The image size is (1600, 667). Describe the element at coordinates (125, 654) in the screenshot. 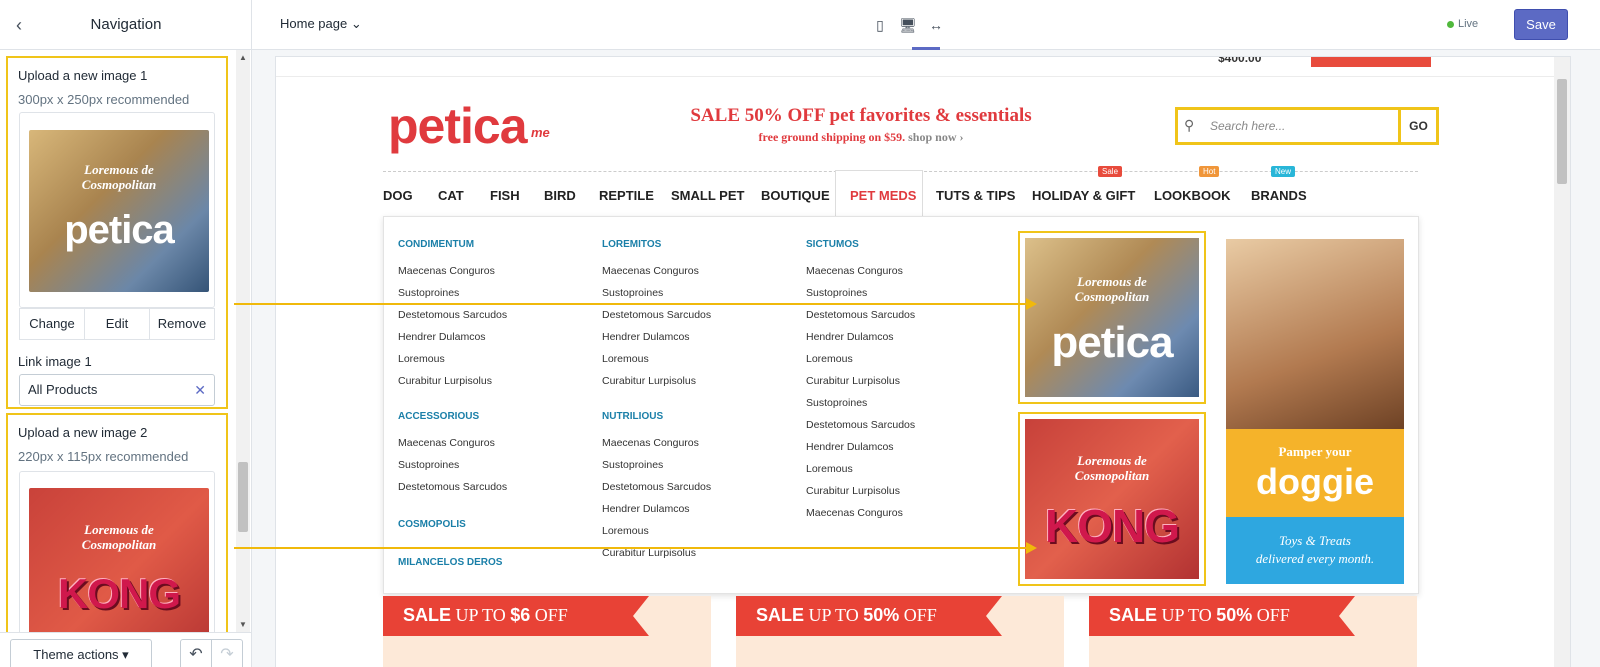

I see `caret-down-icon: ▾` at that location.